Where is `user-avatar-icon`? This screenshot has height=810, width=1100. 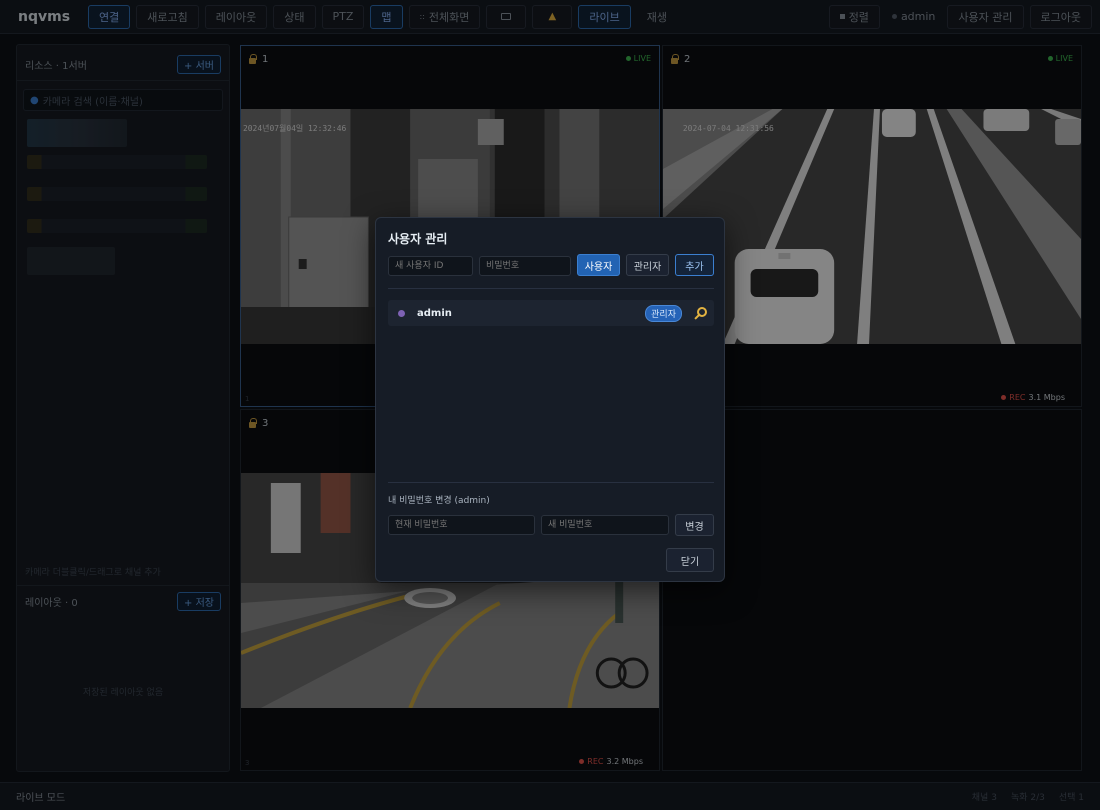
user-avatar-icon is located at coordinates (401, 313).